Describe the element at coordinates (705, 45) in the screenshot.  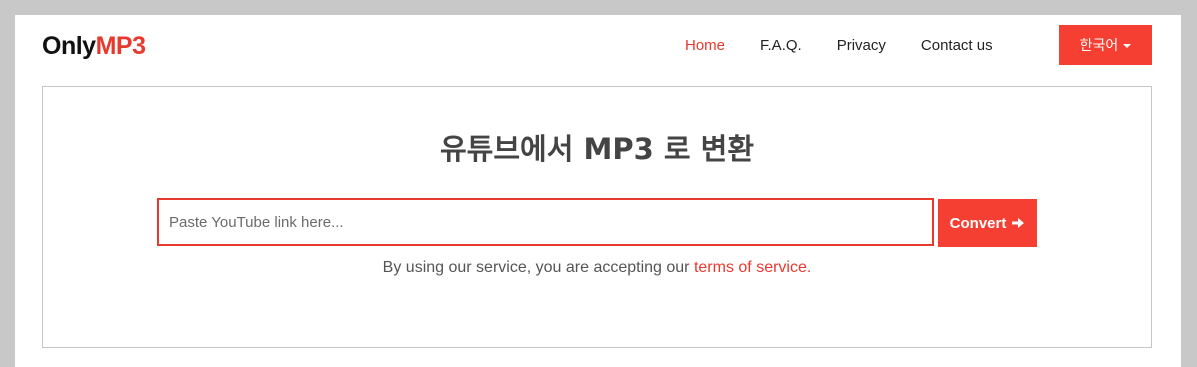
I see `nav-link-home: Home` at that location.